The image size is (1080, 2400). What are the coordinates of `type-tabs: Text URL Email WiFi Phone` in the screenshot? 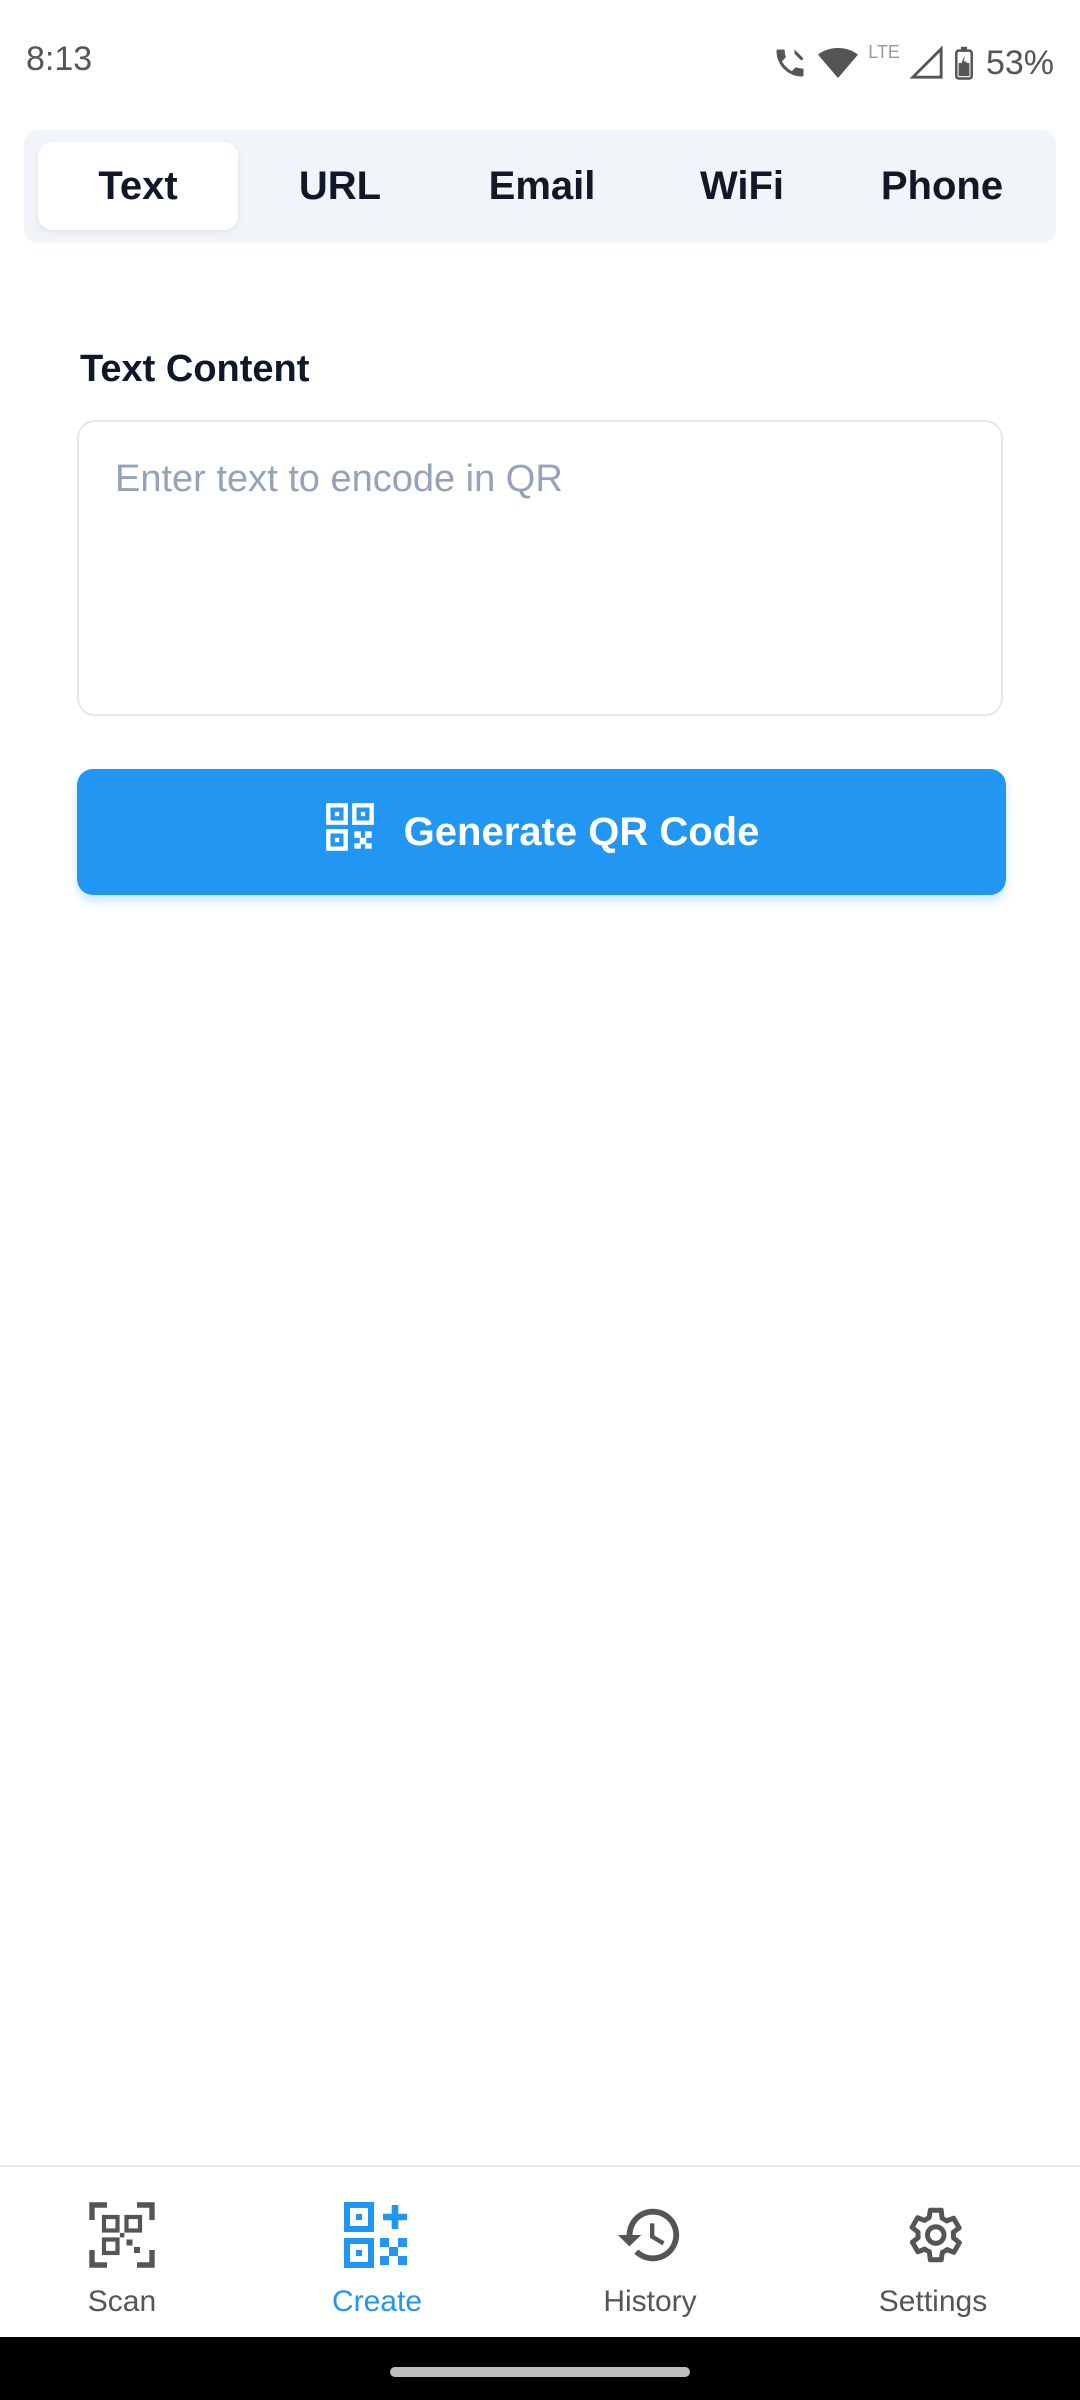 It's located at (540, 186).